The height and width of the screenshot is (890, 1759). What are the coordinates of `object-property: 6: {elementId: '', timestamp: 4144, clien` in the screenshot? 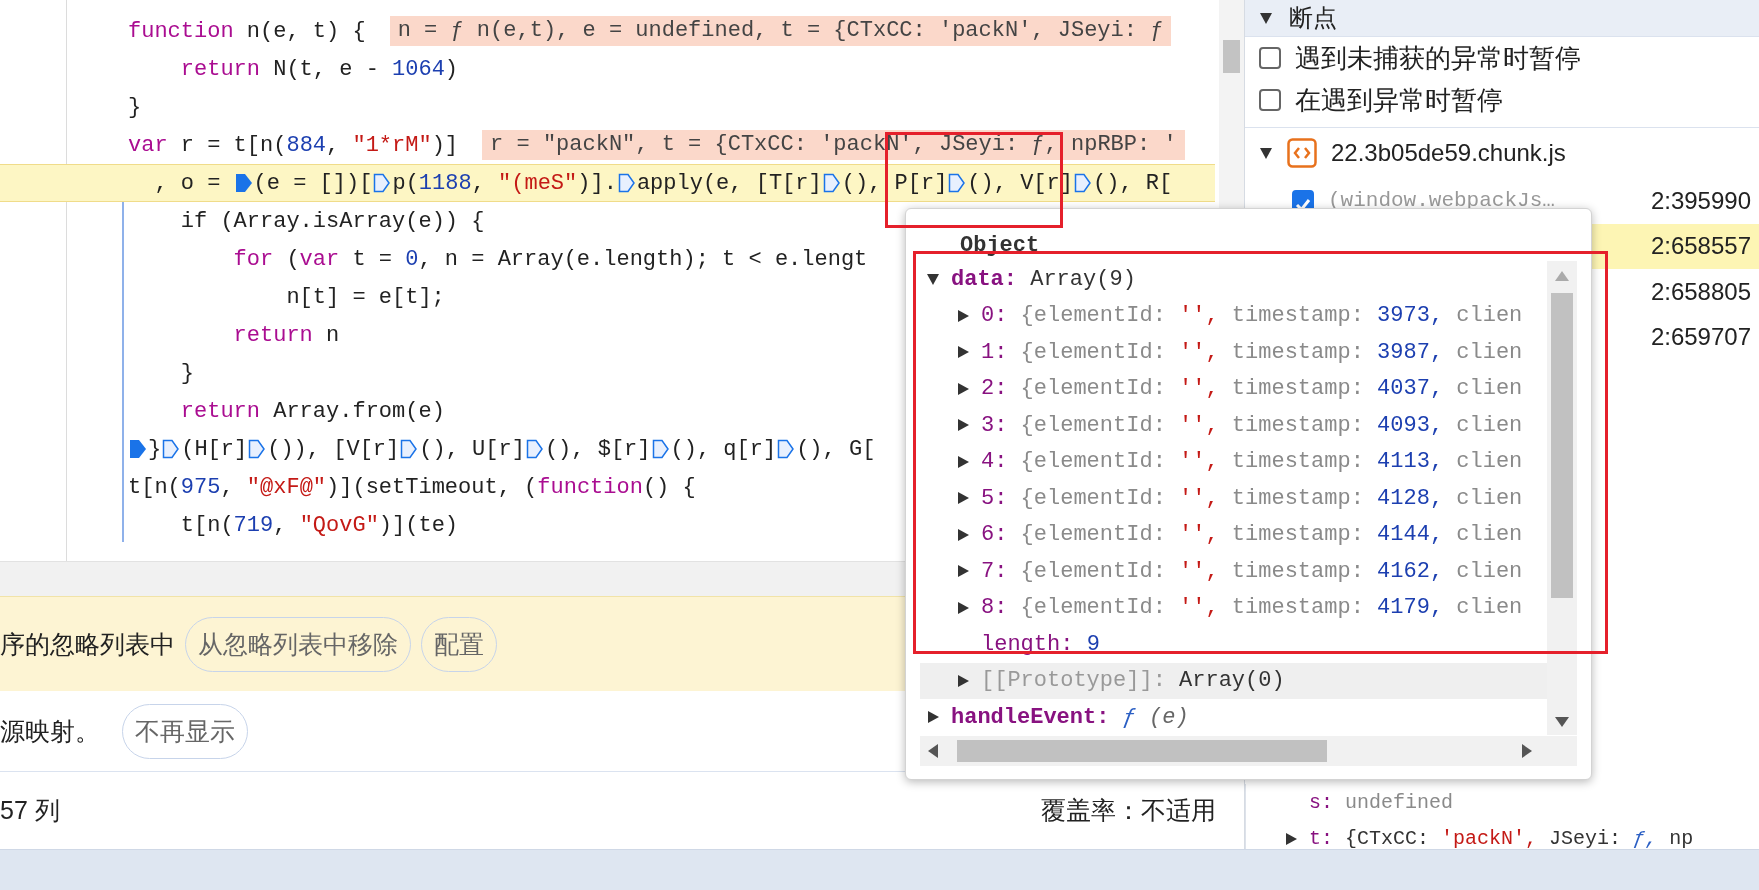 It's located at (1252, 535).